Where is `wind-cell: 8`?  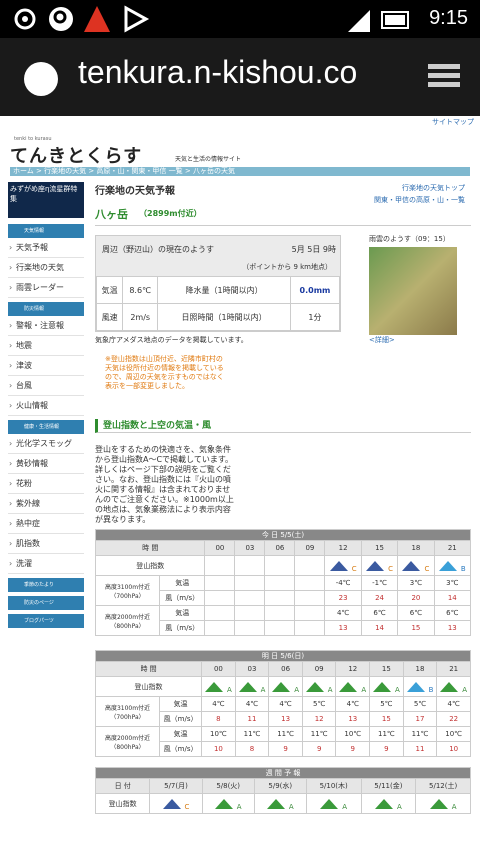 wind-cell: 8 is located at coordinates (218, 719).